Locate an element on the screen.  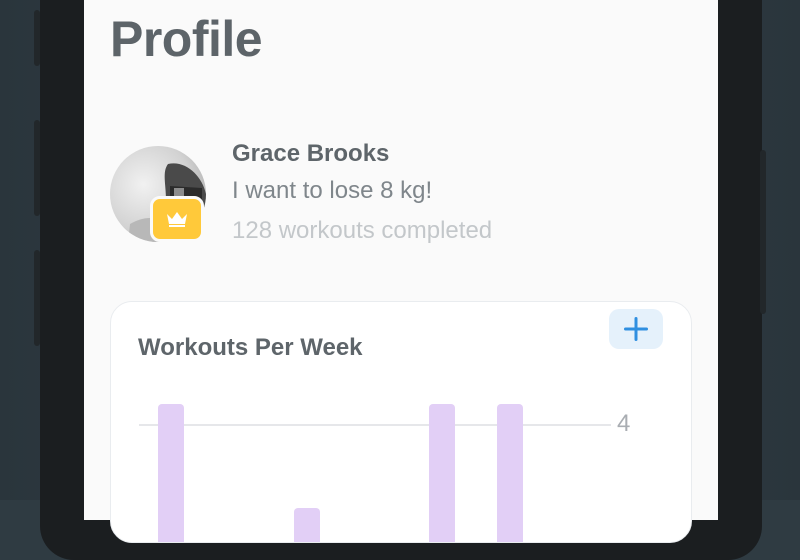
chart-gridline is located at coordinates (375, 425).